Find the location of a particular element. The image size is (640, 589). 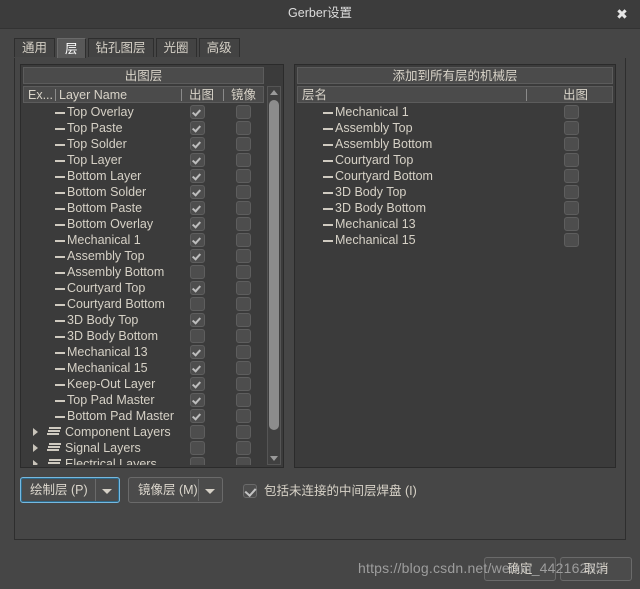

layer-row: Top Solder is located at coordinates (143, 144).